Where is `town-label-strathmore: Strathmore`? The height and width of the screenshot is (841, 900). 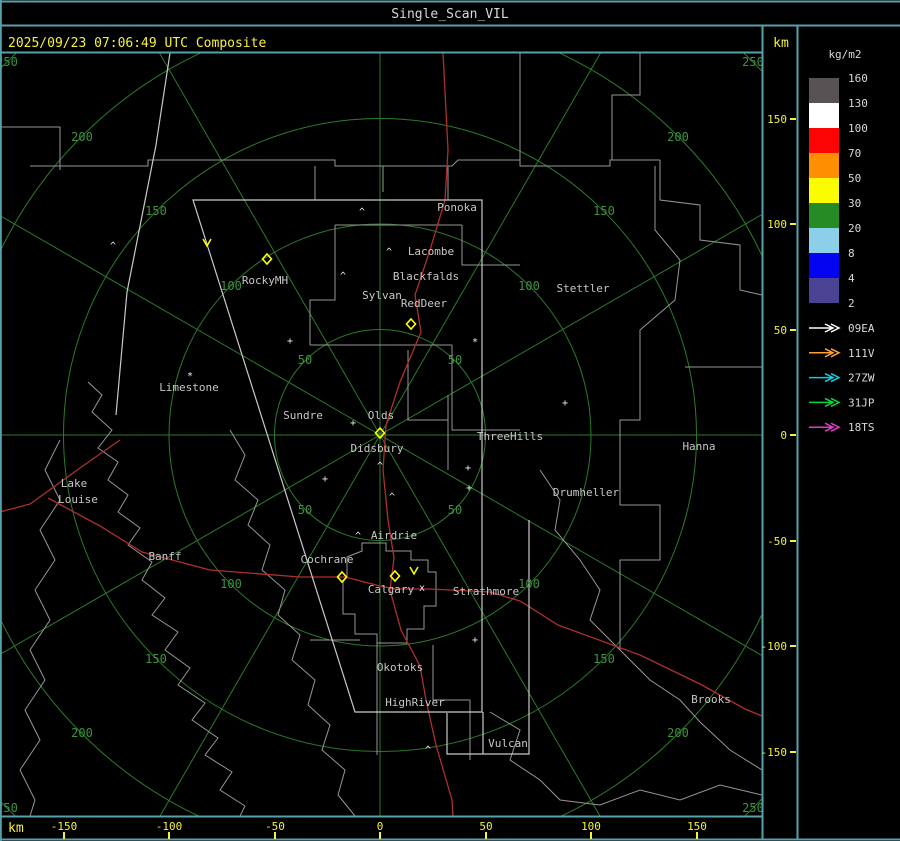 town-label-strathmore: Strathmore is located at coordinates (486, 591).